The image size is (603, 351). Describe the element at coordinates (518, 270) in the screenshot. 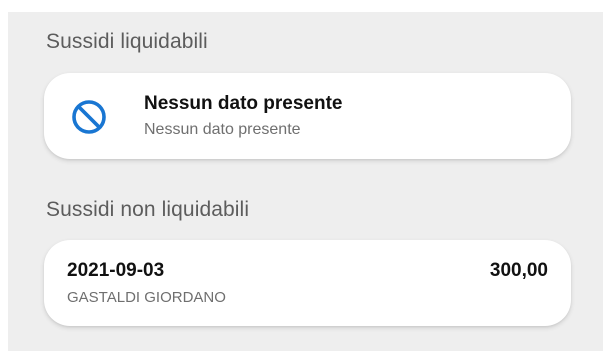

I see `subsidy-amount: 300,00` at that location.